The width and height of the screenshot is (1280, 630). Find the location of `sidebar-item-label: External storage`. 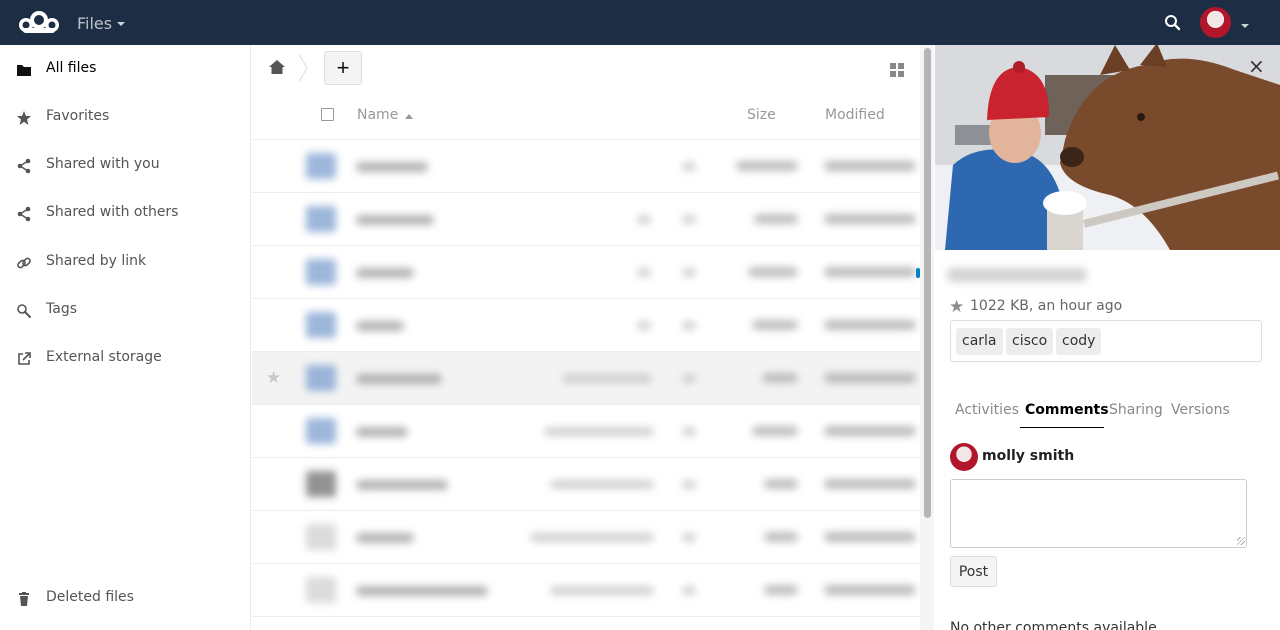

sidebar-item-label: External storage is located at coordinates (104, 357).